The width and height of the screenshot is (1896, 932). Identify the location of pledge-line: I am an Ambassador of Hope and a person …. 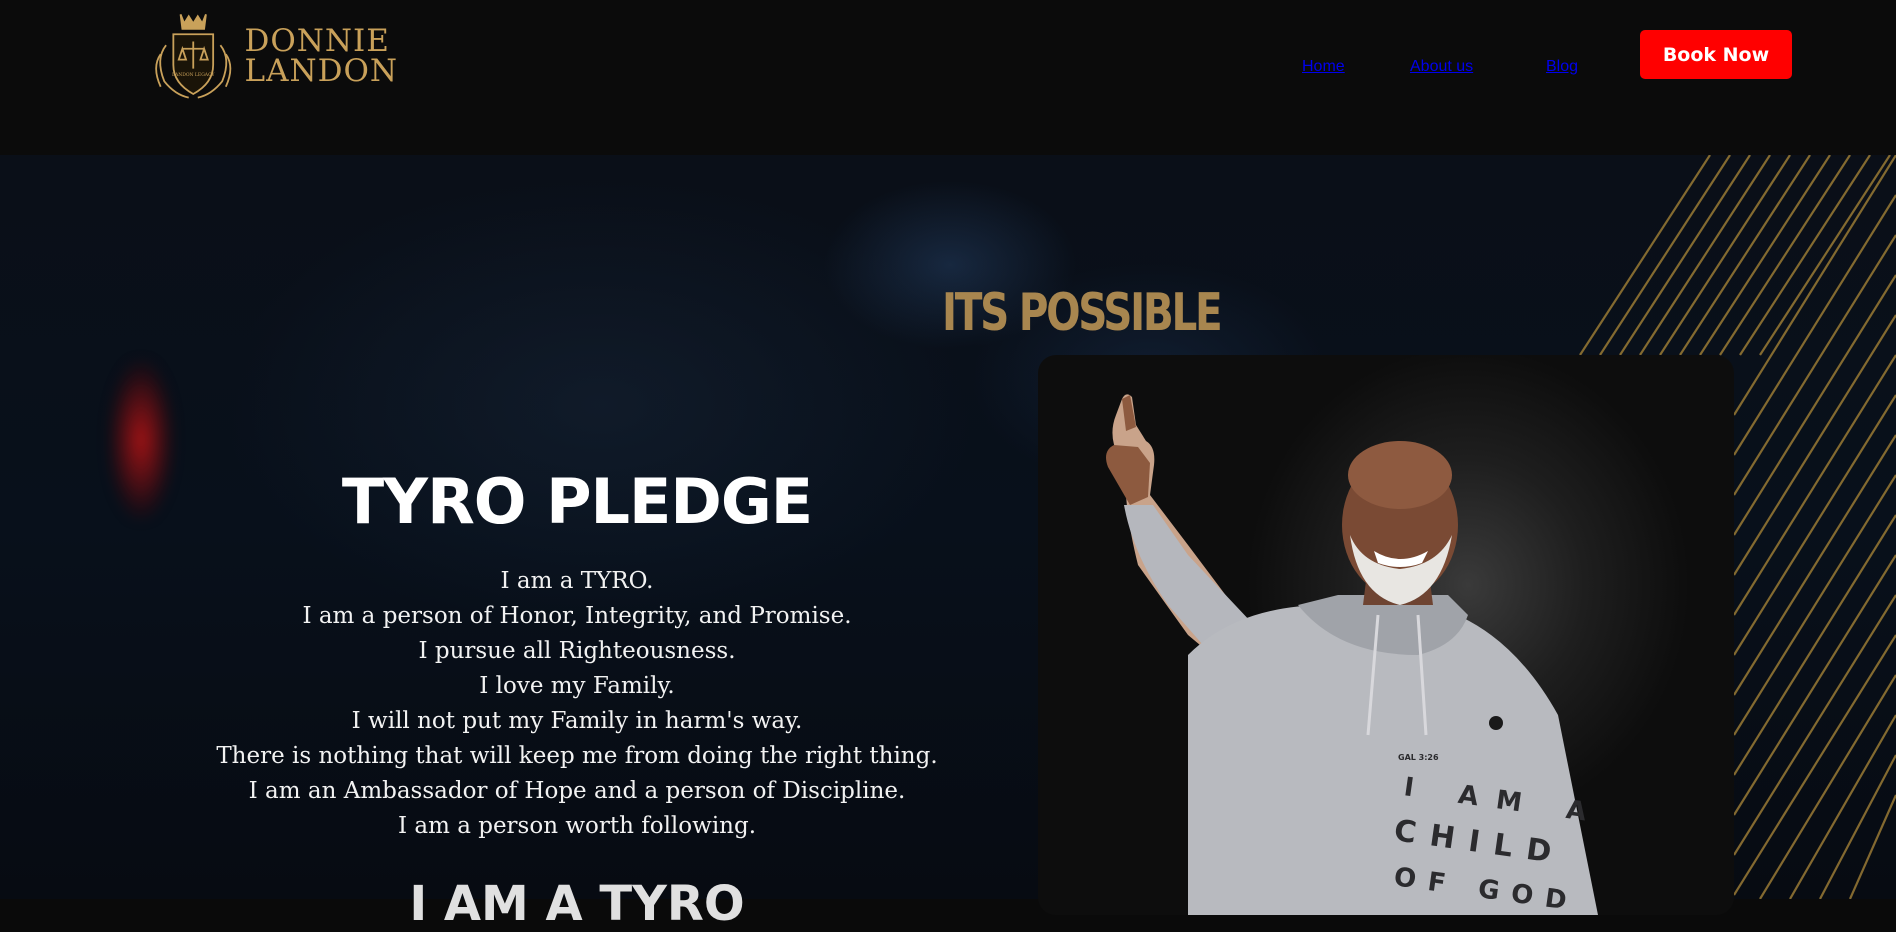
(577, 791).